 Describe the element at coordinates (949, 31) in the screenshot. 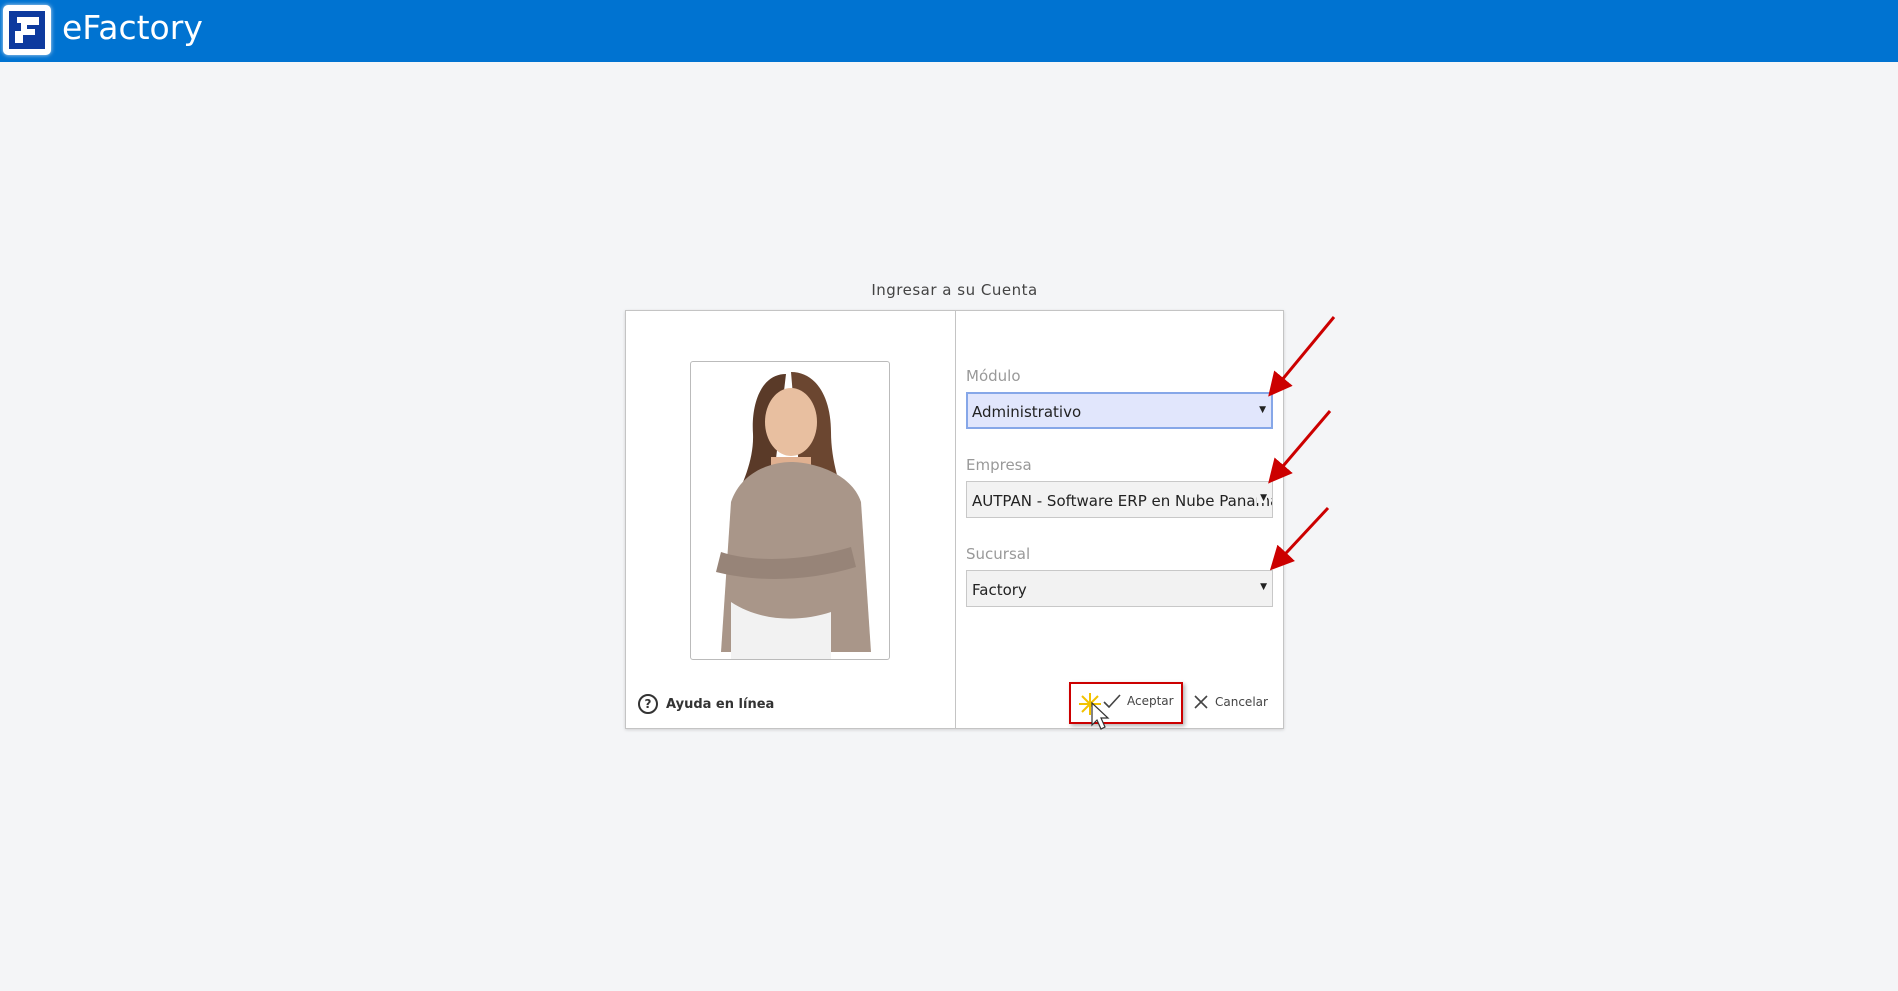

I see `app-header: eFactory` at that location.